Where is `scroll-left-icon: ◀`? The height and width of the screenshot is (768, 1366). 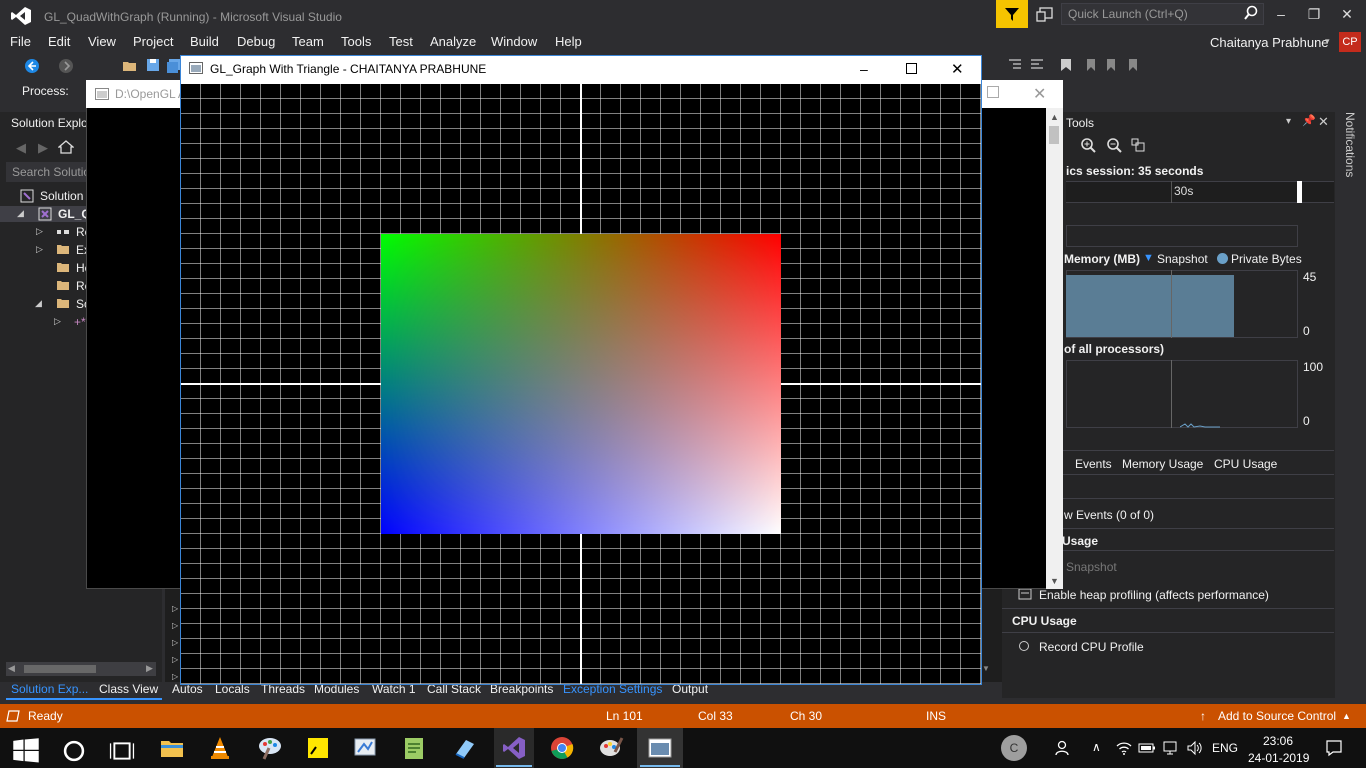 scroll-left-icon: ◀ is located at coordinates (11, 668).